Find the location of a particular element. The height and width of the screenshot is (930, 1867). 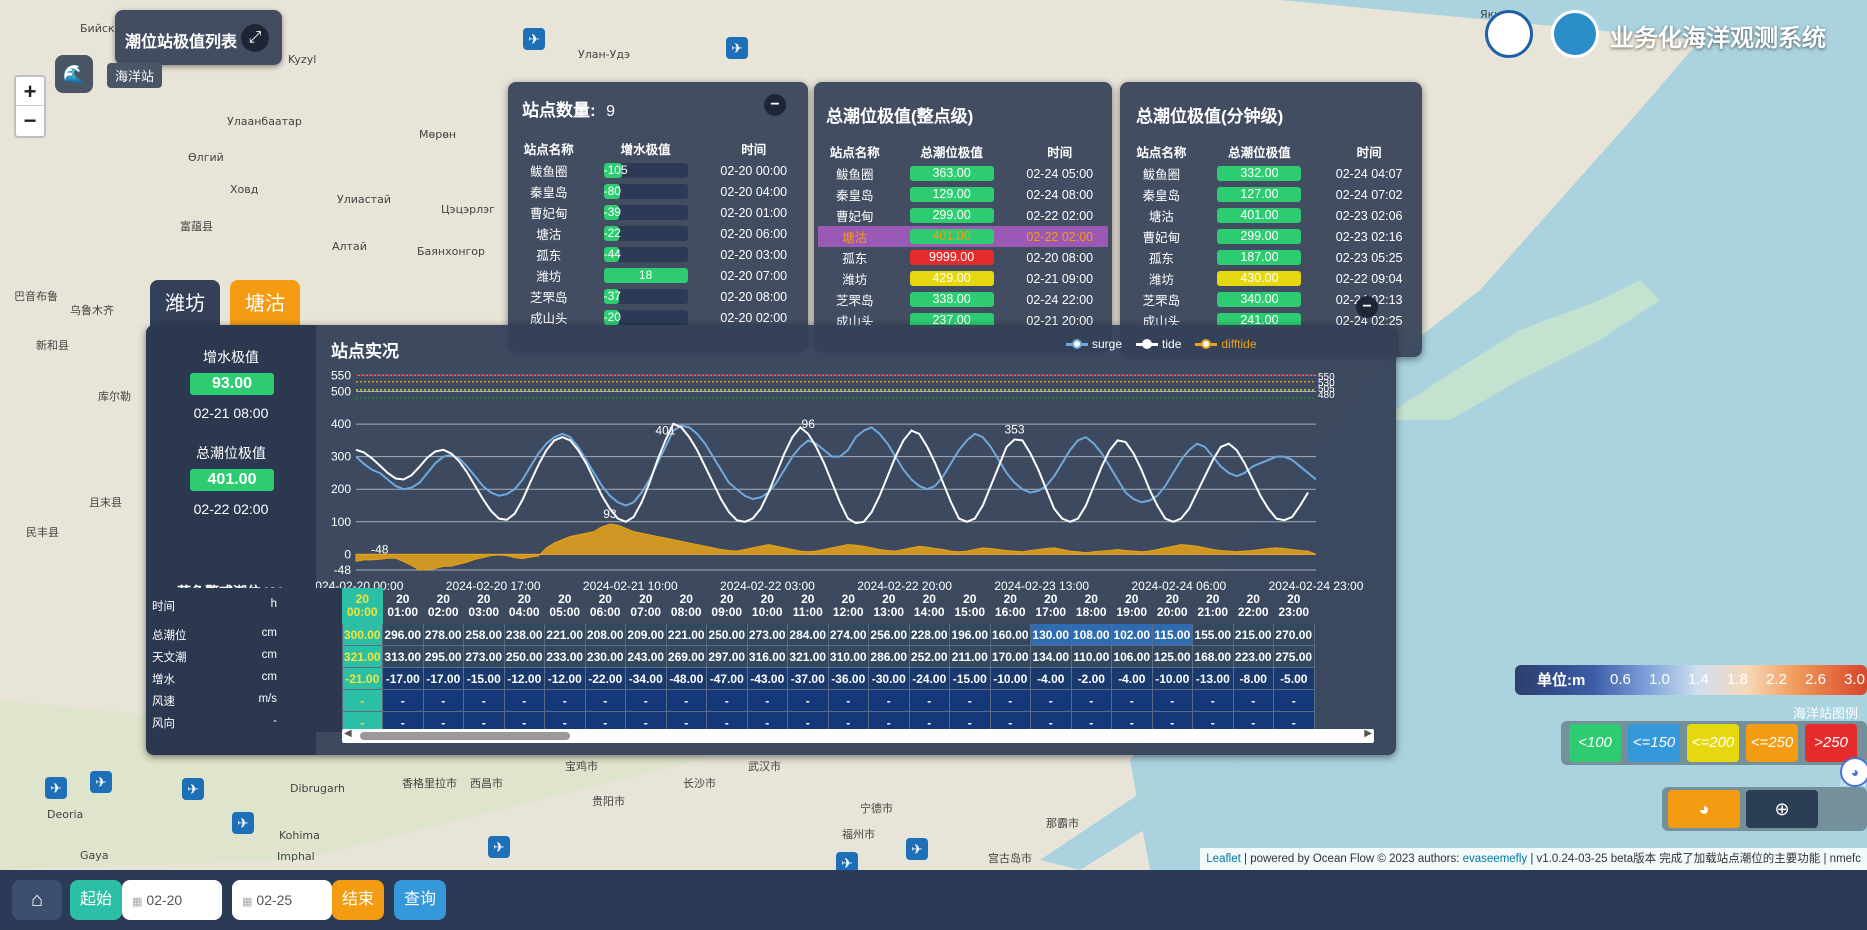

grid-cell: 20 02:00 is located at coordinates (443, 606).